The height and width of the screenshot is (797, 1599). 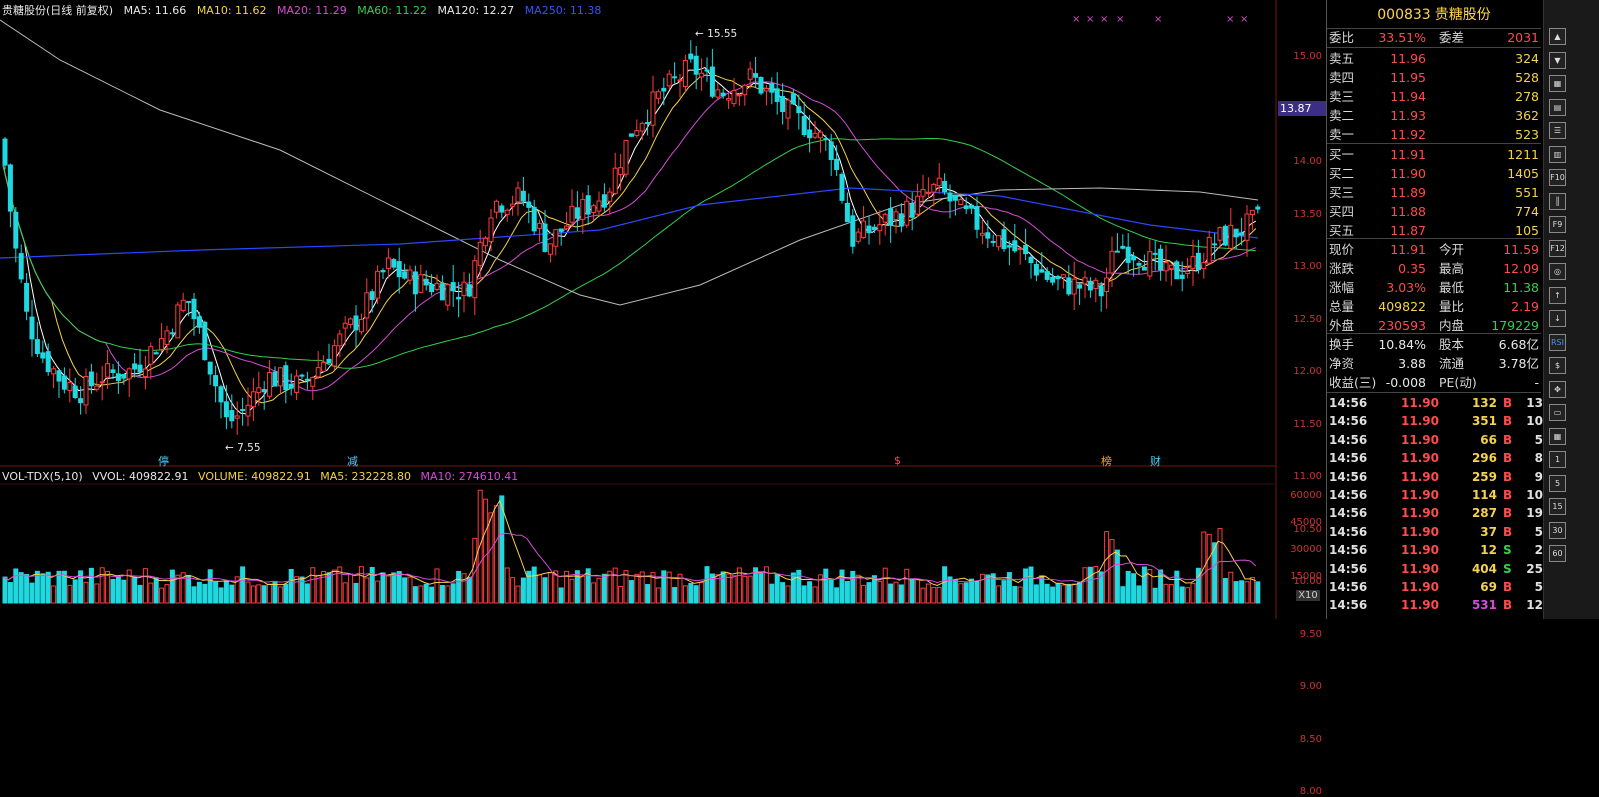 I want to click on row-label: 卖三, so click(x=1342, y=96).